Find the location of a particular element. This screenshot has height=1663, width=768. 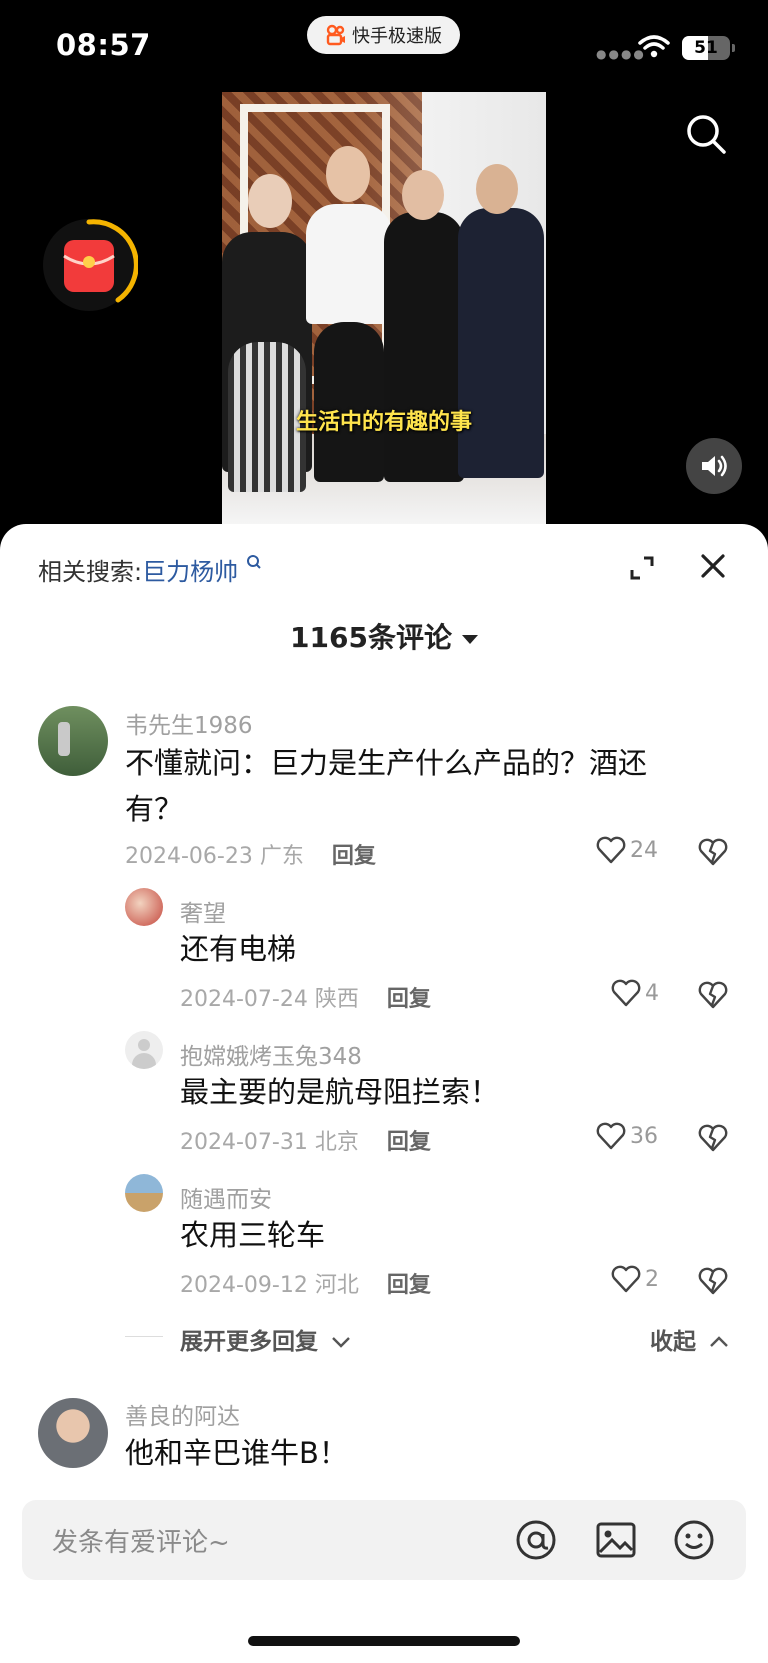

video-player: 生活中的有趣的事 is located at coordinates (384, 308).